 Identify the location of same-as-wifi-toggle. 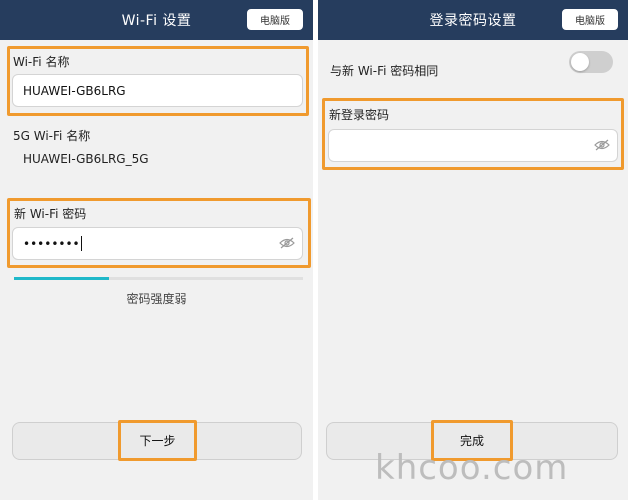
(591, 62).